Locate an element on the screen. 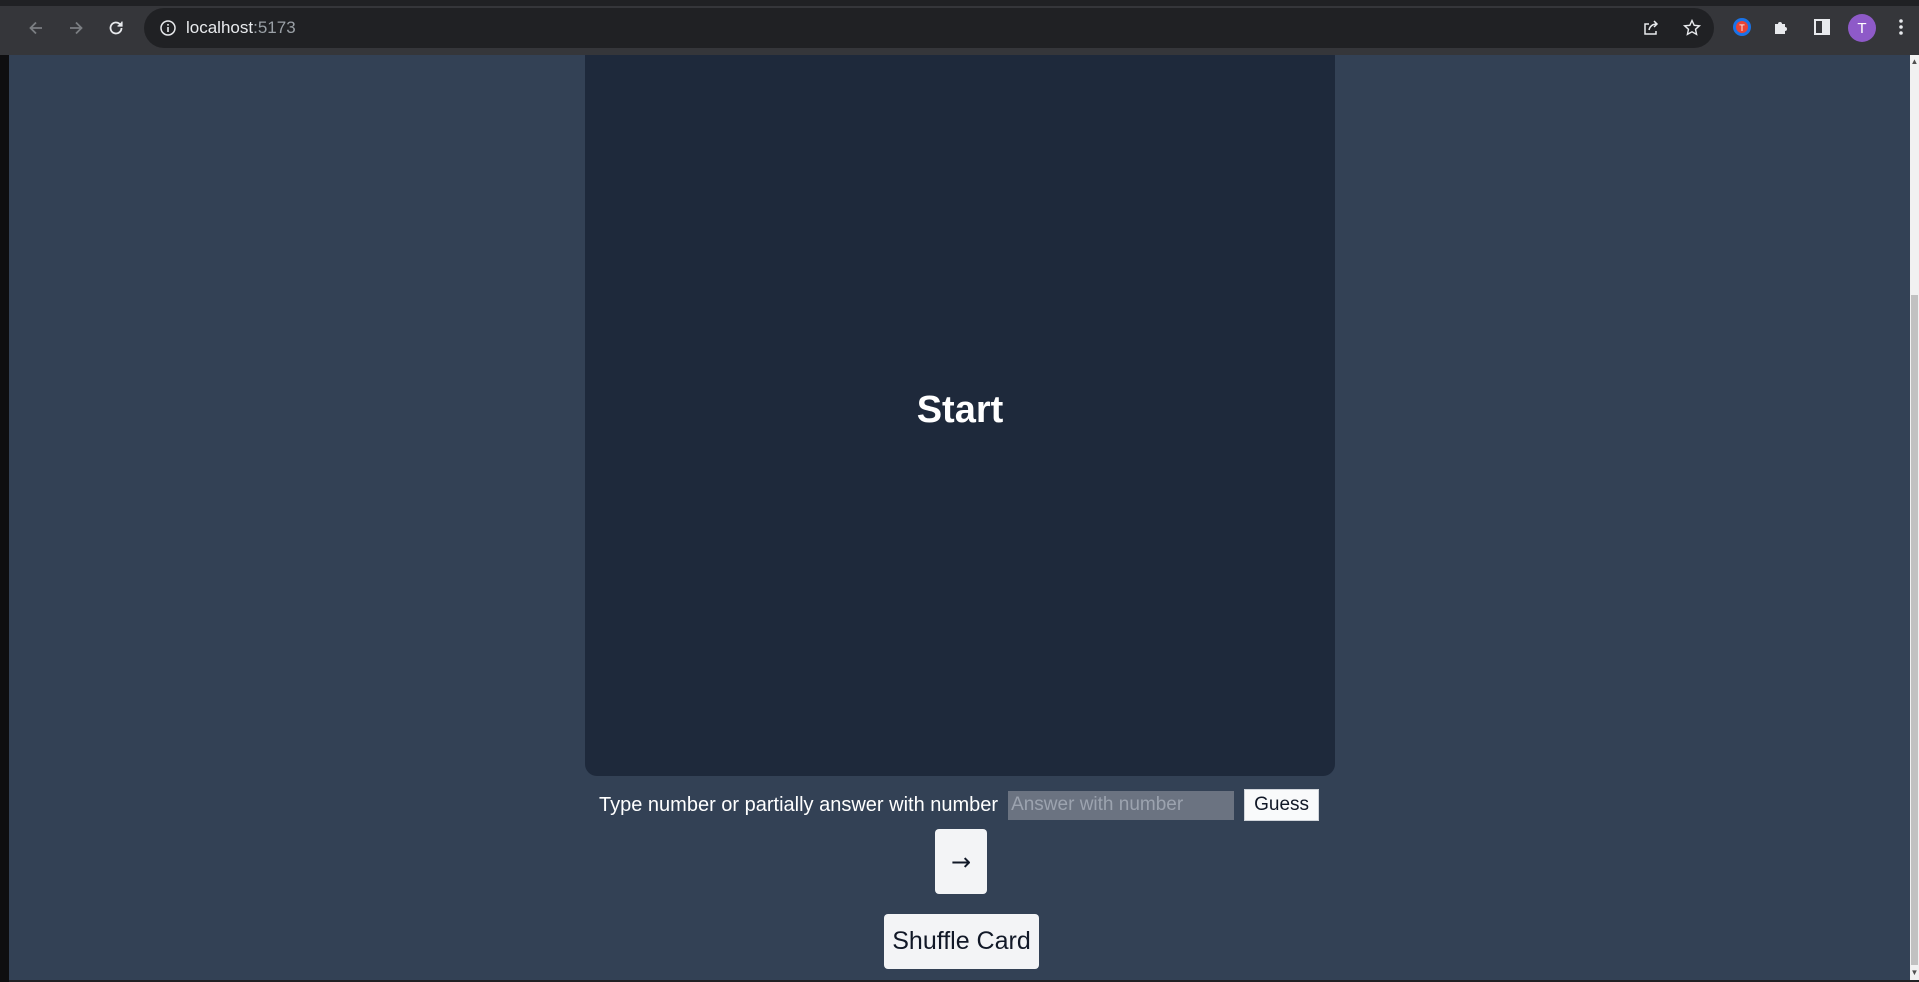 The width and height of the screenshot is (1919, 982). tab-strip-edge is located at coordinates (959, 3).